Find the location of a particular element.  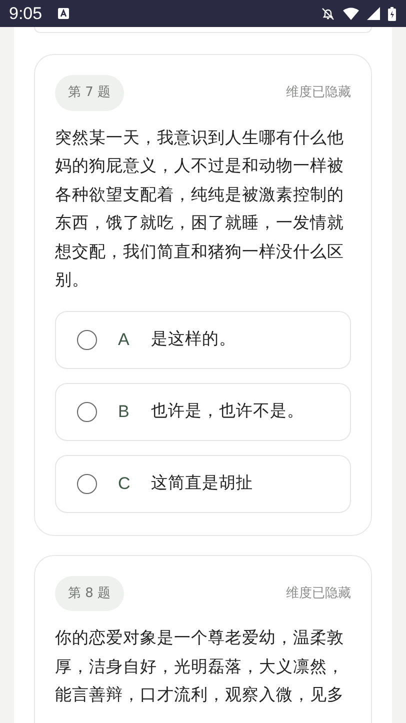

bell-off-icon is located at coordinates (328, 13).